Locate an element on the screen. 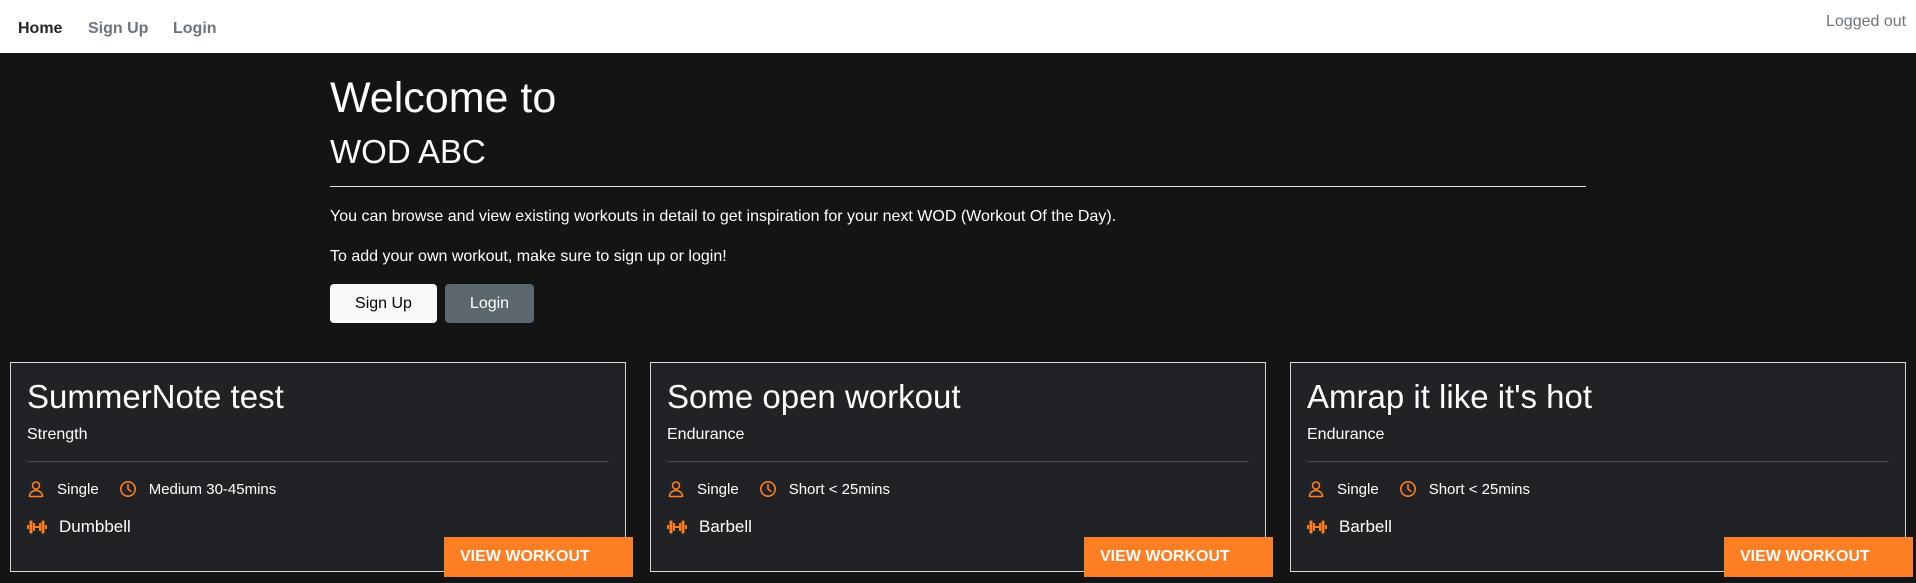 The height and width of the screenshot is (583, 1916). nav-signup-link: Sign Up is located at coordinates (118, 29).